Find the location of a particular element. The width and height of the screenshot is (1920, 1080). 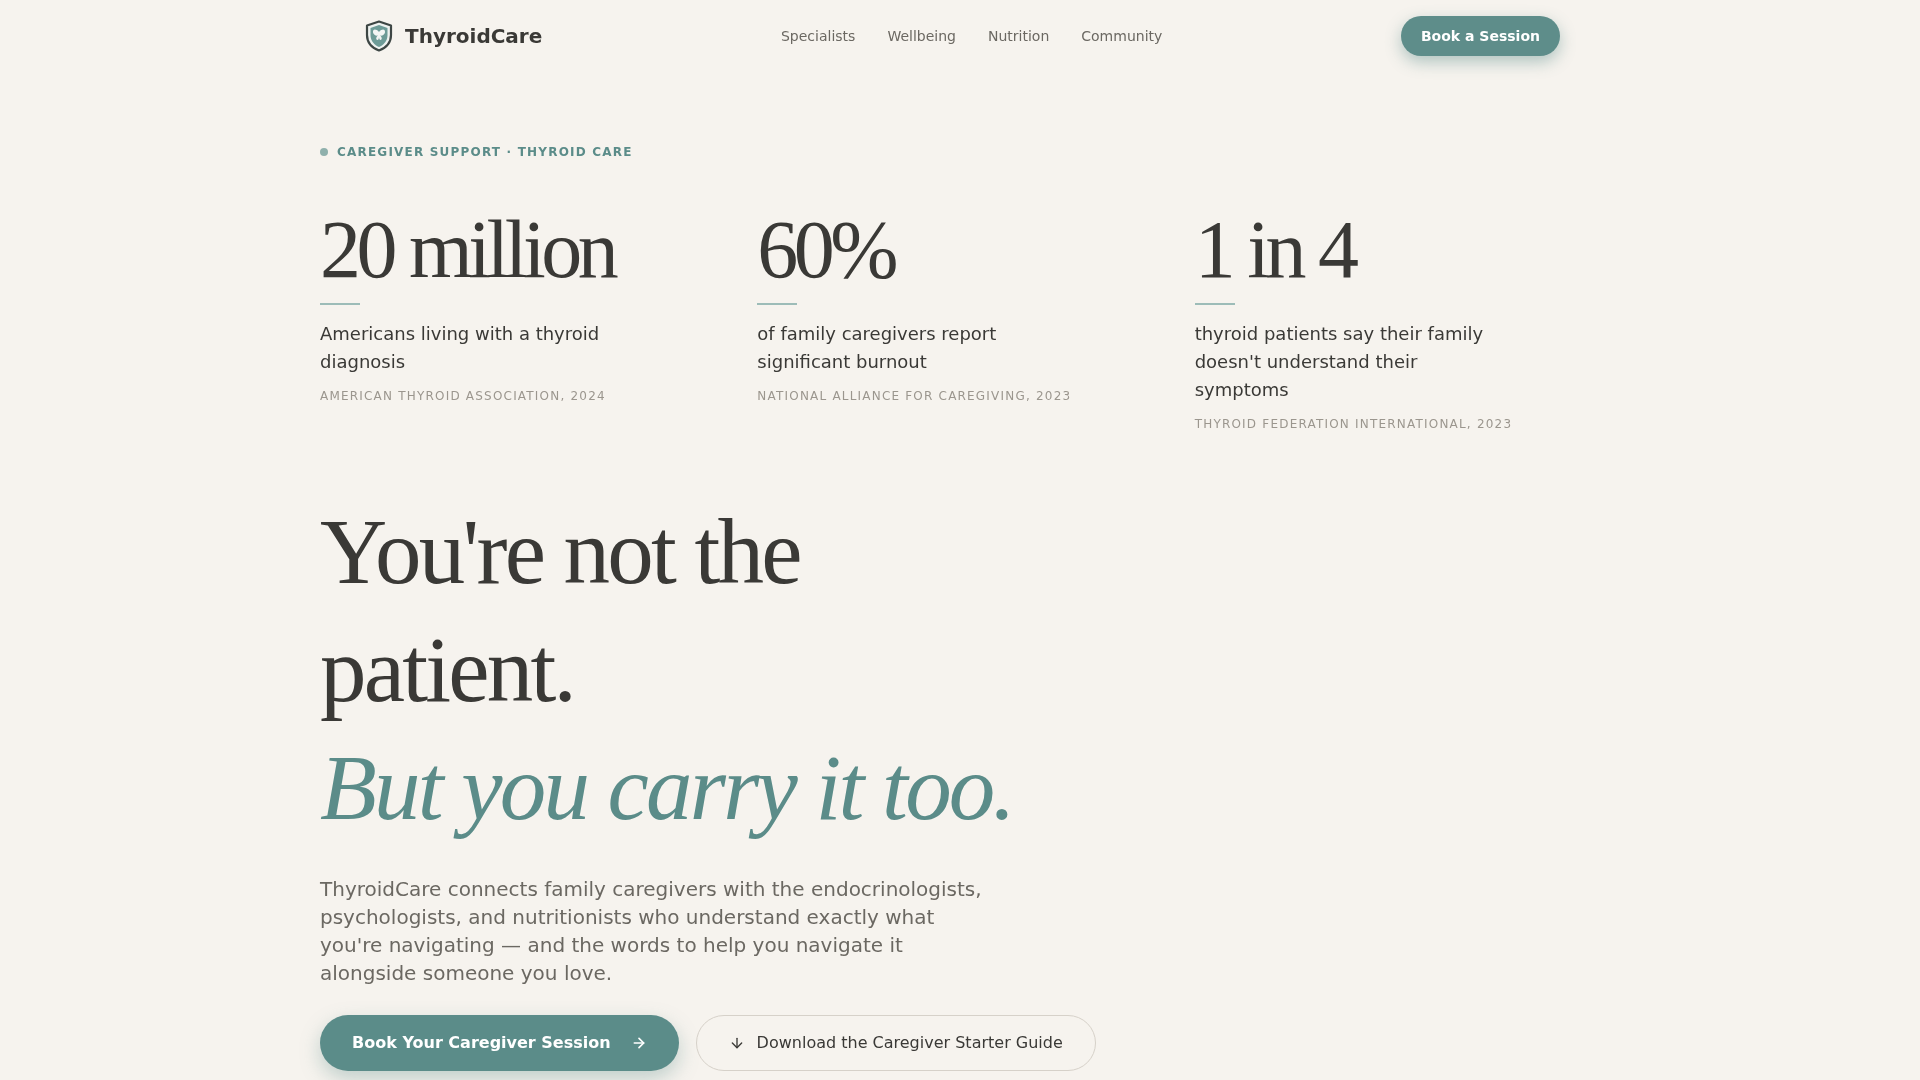

shield-logo-icon is located at coordinates (379, 36).